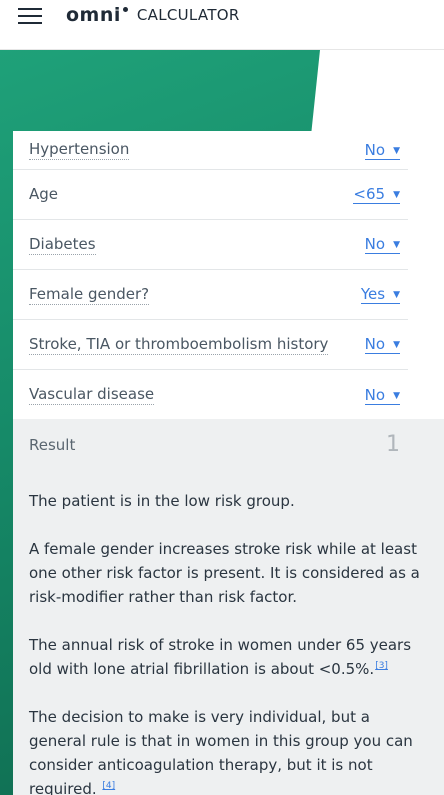 The width and height of the screenshot is (444, 795). Describe the element at coordinates (89, 294) in the screenshot. I see `label-female-gender: Female gender?` at that location.